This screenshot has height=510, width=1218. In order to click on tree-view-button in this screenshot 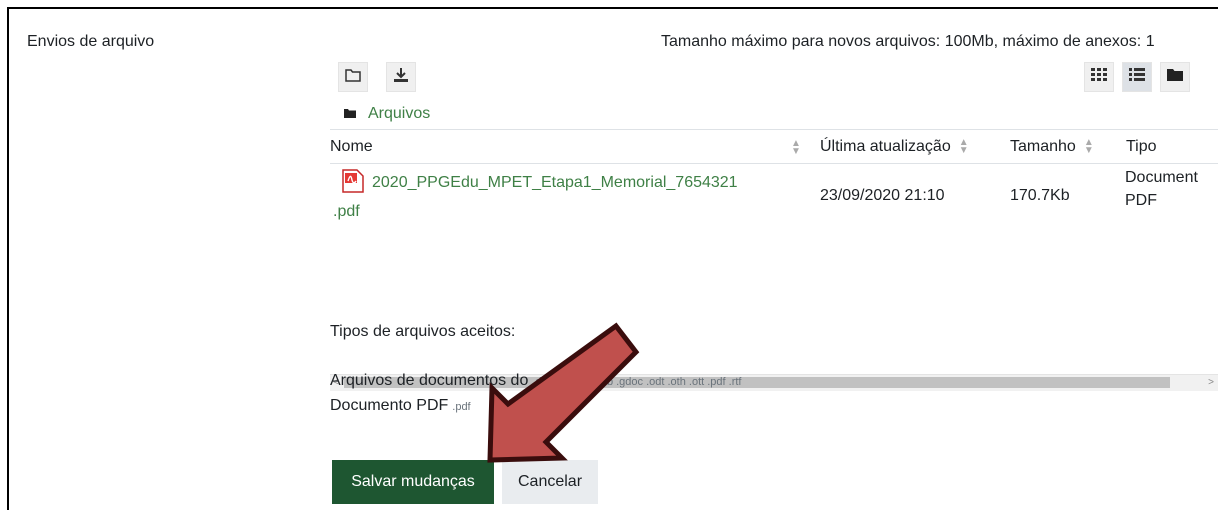, I will do `click(1175, 77)`.